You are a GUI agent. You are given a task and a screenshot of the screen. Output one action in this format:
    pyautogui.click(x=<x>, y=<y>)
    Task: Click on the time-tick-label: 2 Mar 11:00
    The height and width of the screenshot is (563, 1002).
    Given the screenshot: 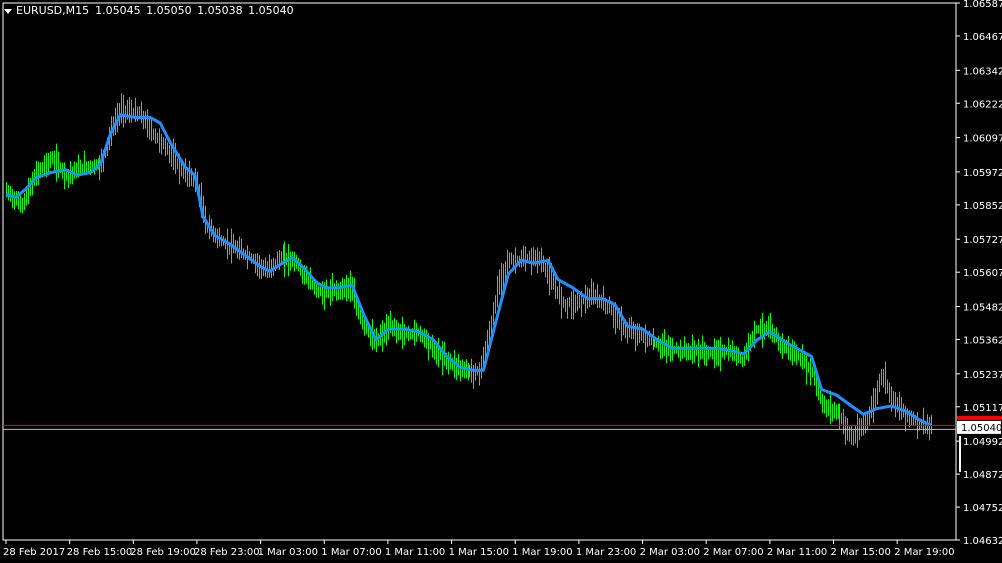 What is the action you would take?
    pyautogui.click(x=797, y=552)
    